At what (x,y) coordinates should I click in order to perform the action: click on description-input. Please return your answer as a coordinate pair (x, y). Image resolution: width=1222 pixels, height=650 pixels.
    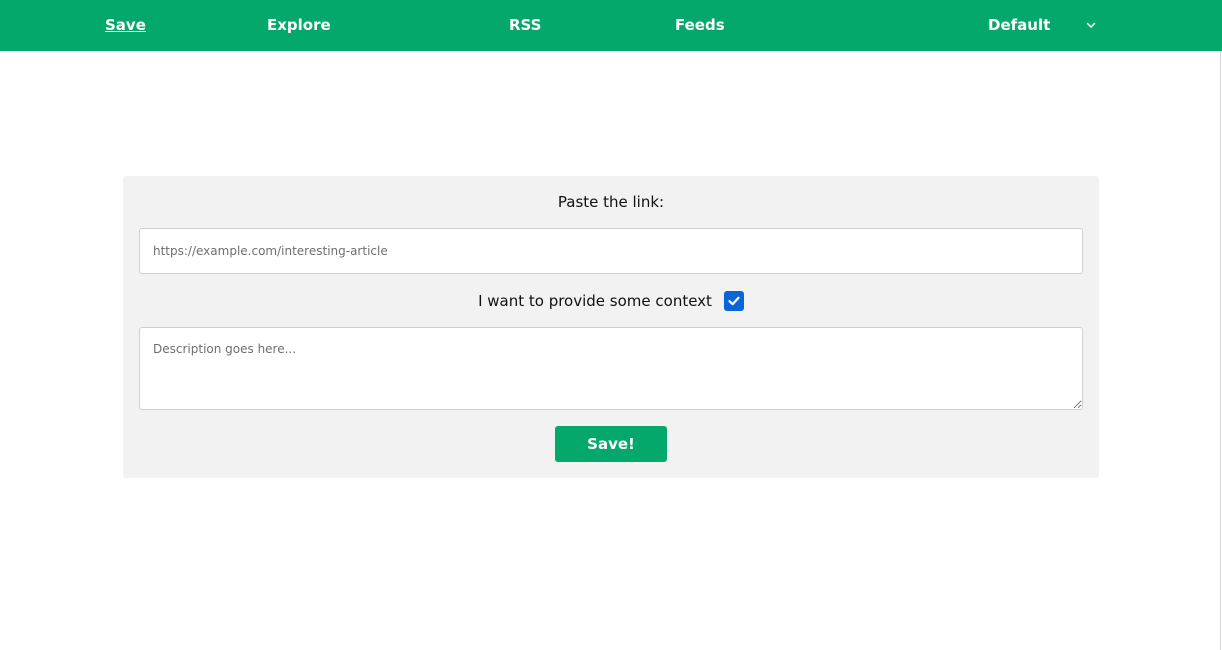
    Looking at the image, I should click on (611, 368).